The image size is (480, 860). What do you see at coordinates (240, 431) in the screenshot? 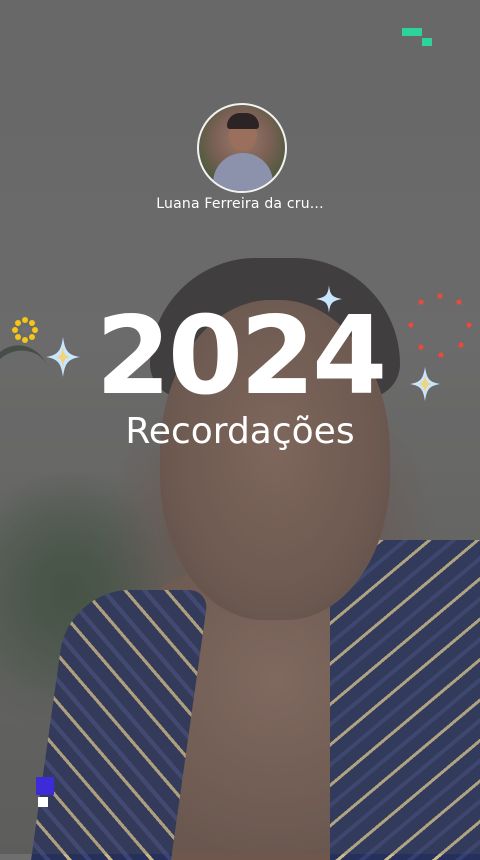
I see `recap-title: Recordações` at bounding box center [240, 431].